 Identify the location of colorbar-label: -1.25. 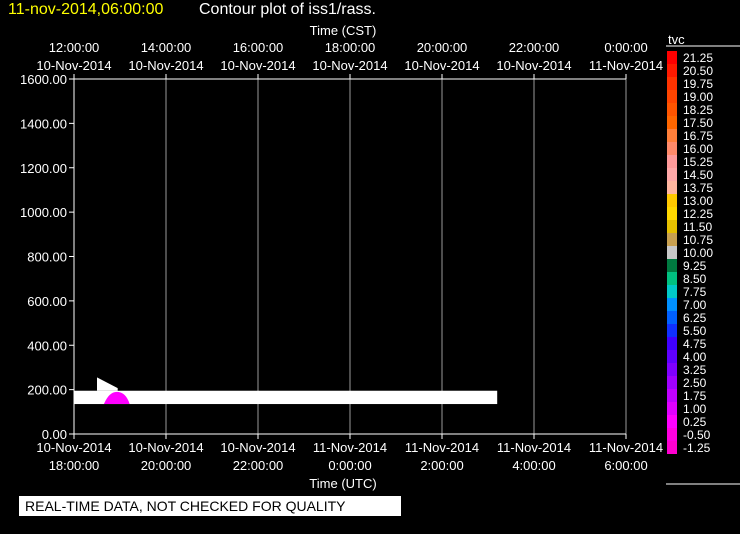
(697, 448).